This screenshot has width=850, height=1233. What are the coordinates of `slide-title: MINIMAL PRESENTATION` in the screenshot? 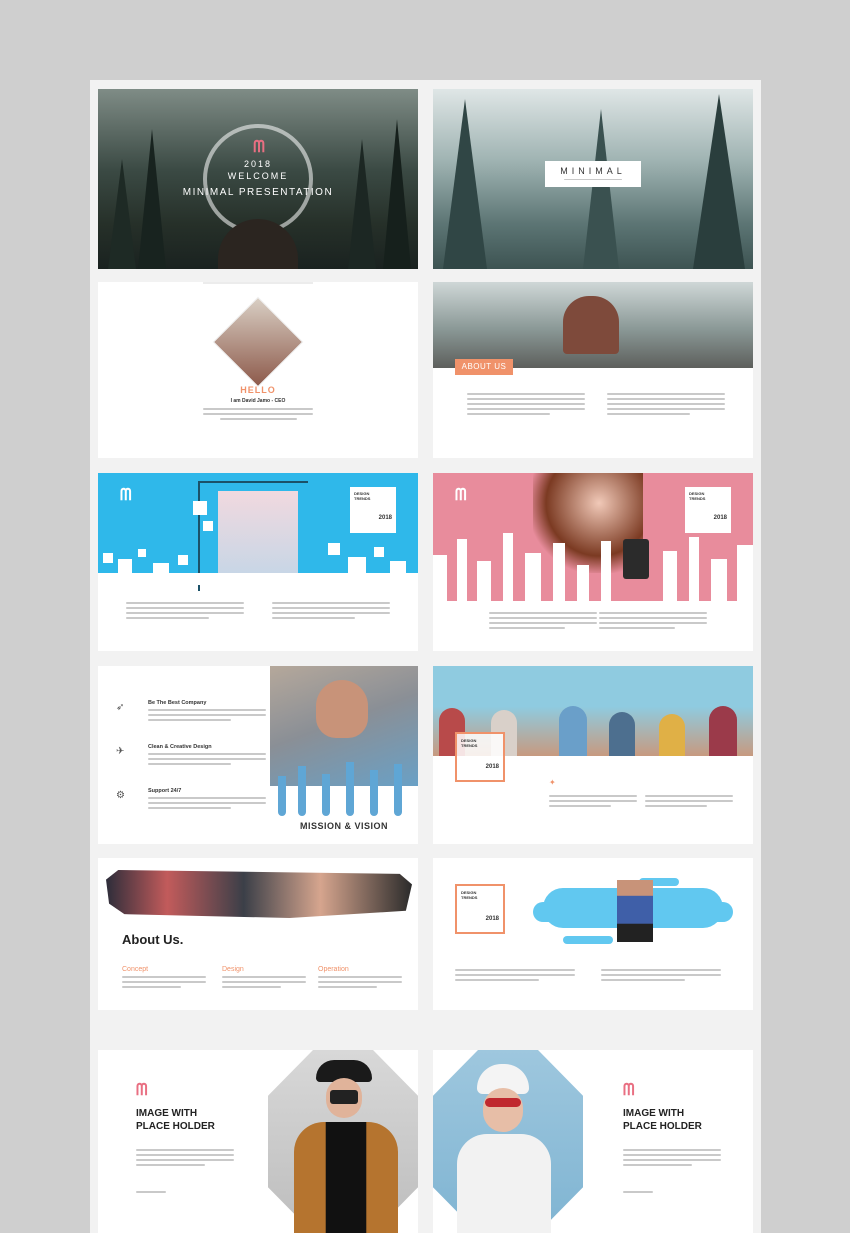 It's located at (258, 192).